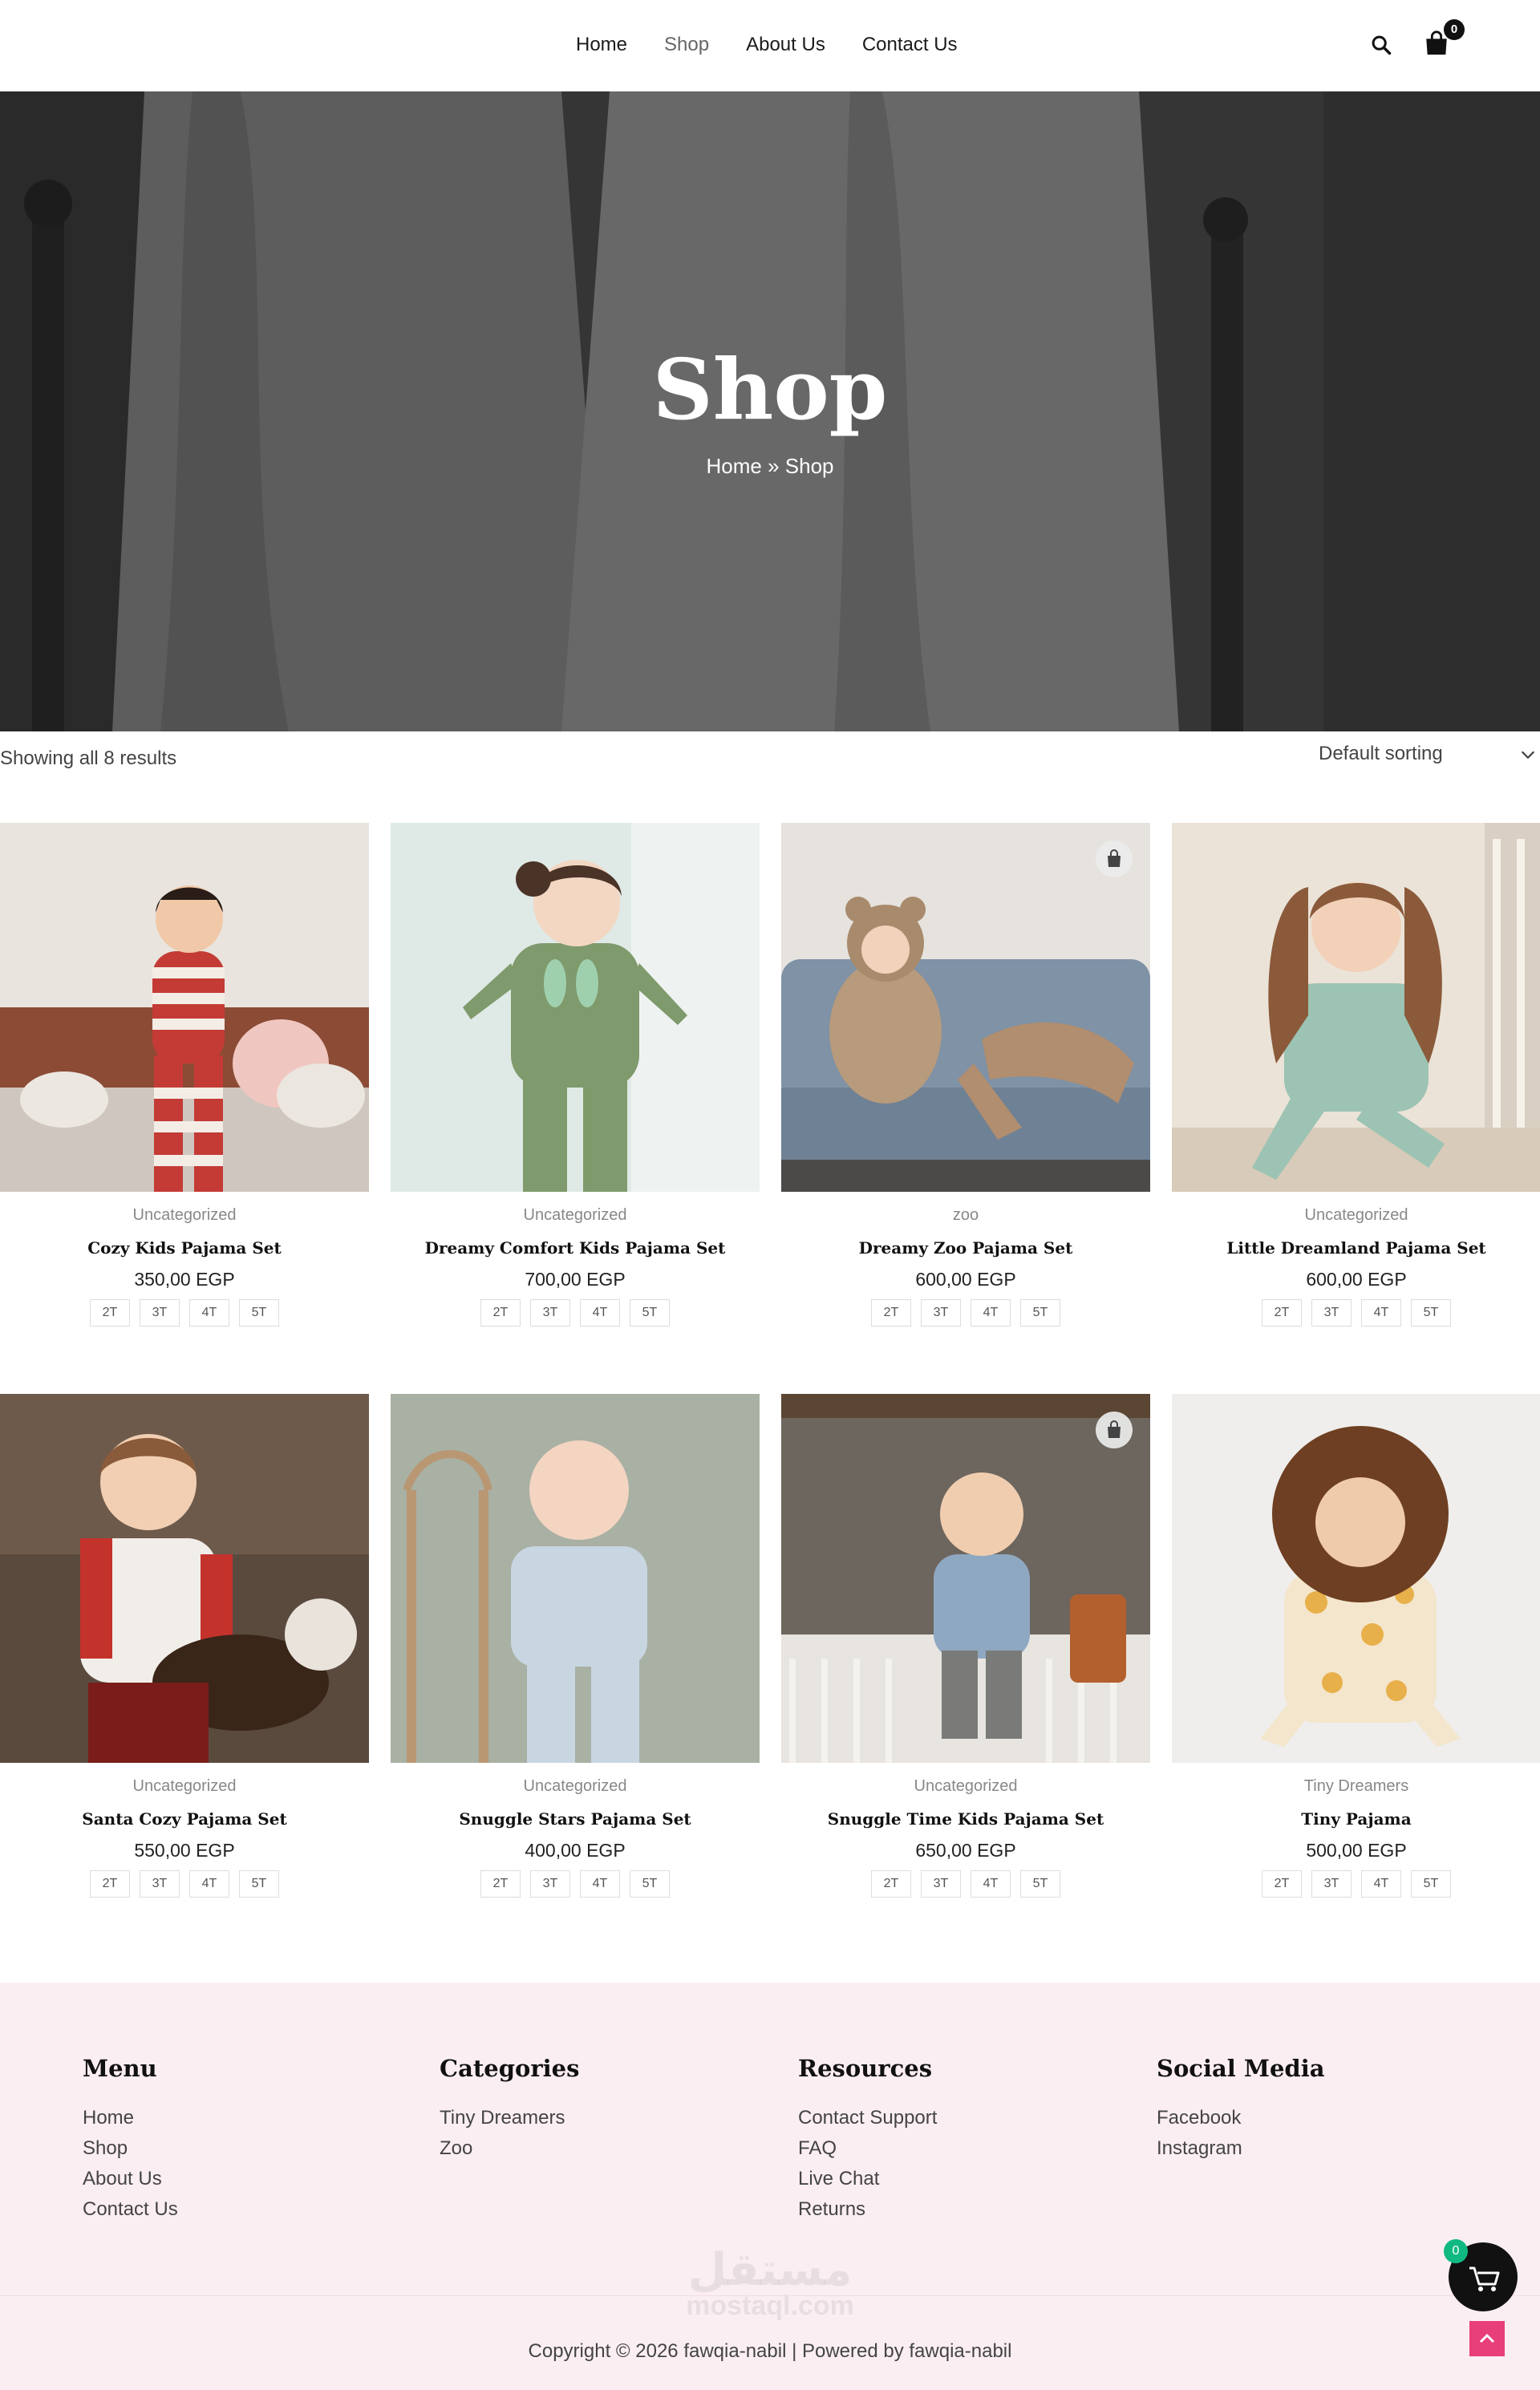 This screenshot has width=1540, height=2390. I want to click on product-name: Snuggle Time Kids Pajama Set, so click(965, 1819).